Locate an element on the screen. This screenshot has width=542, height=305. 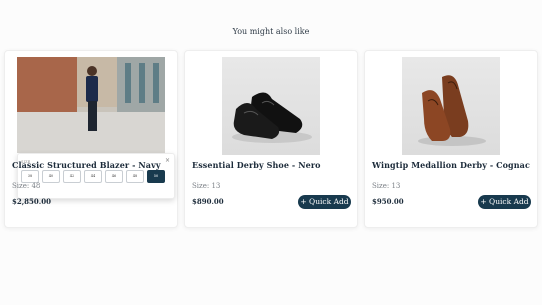
product-price: $2,850.00 is located at coordinates (31, 201).